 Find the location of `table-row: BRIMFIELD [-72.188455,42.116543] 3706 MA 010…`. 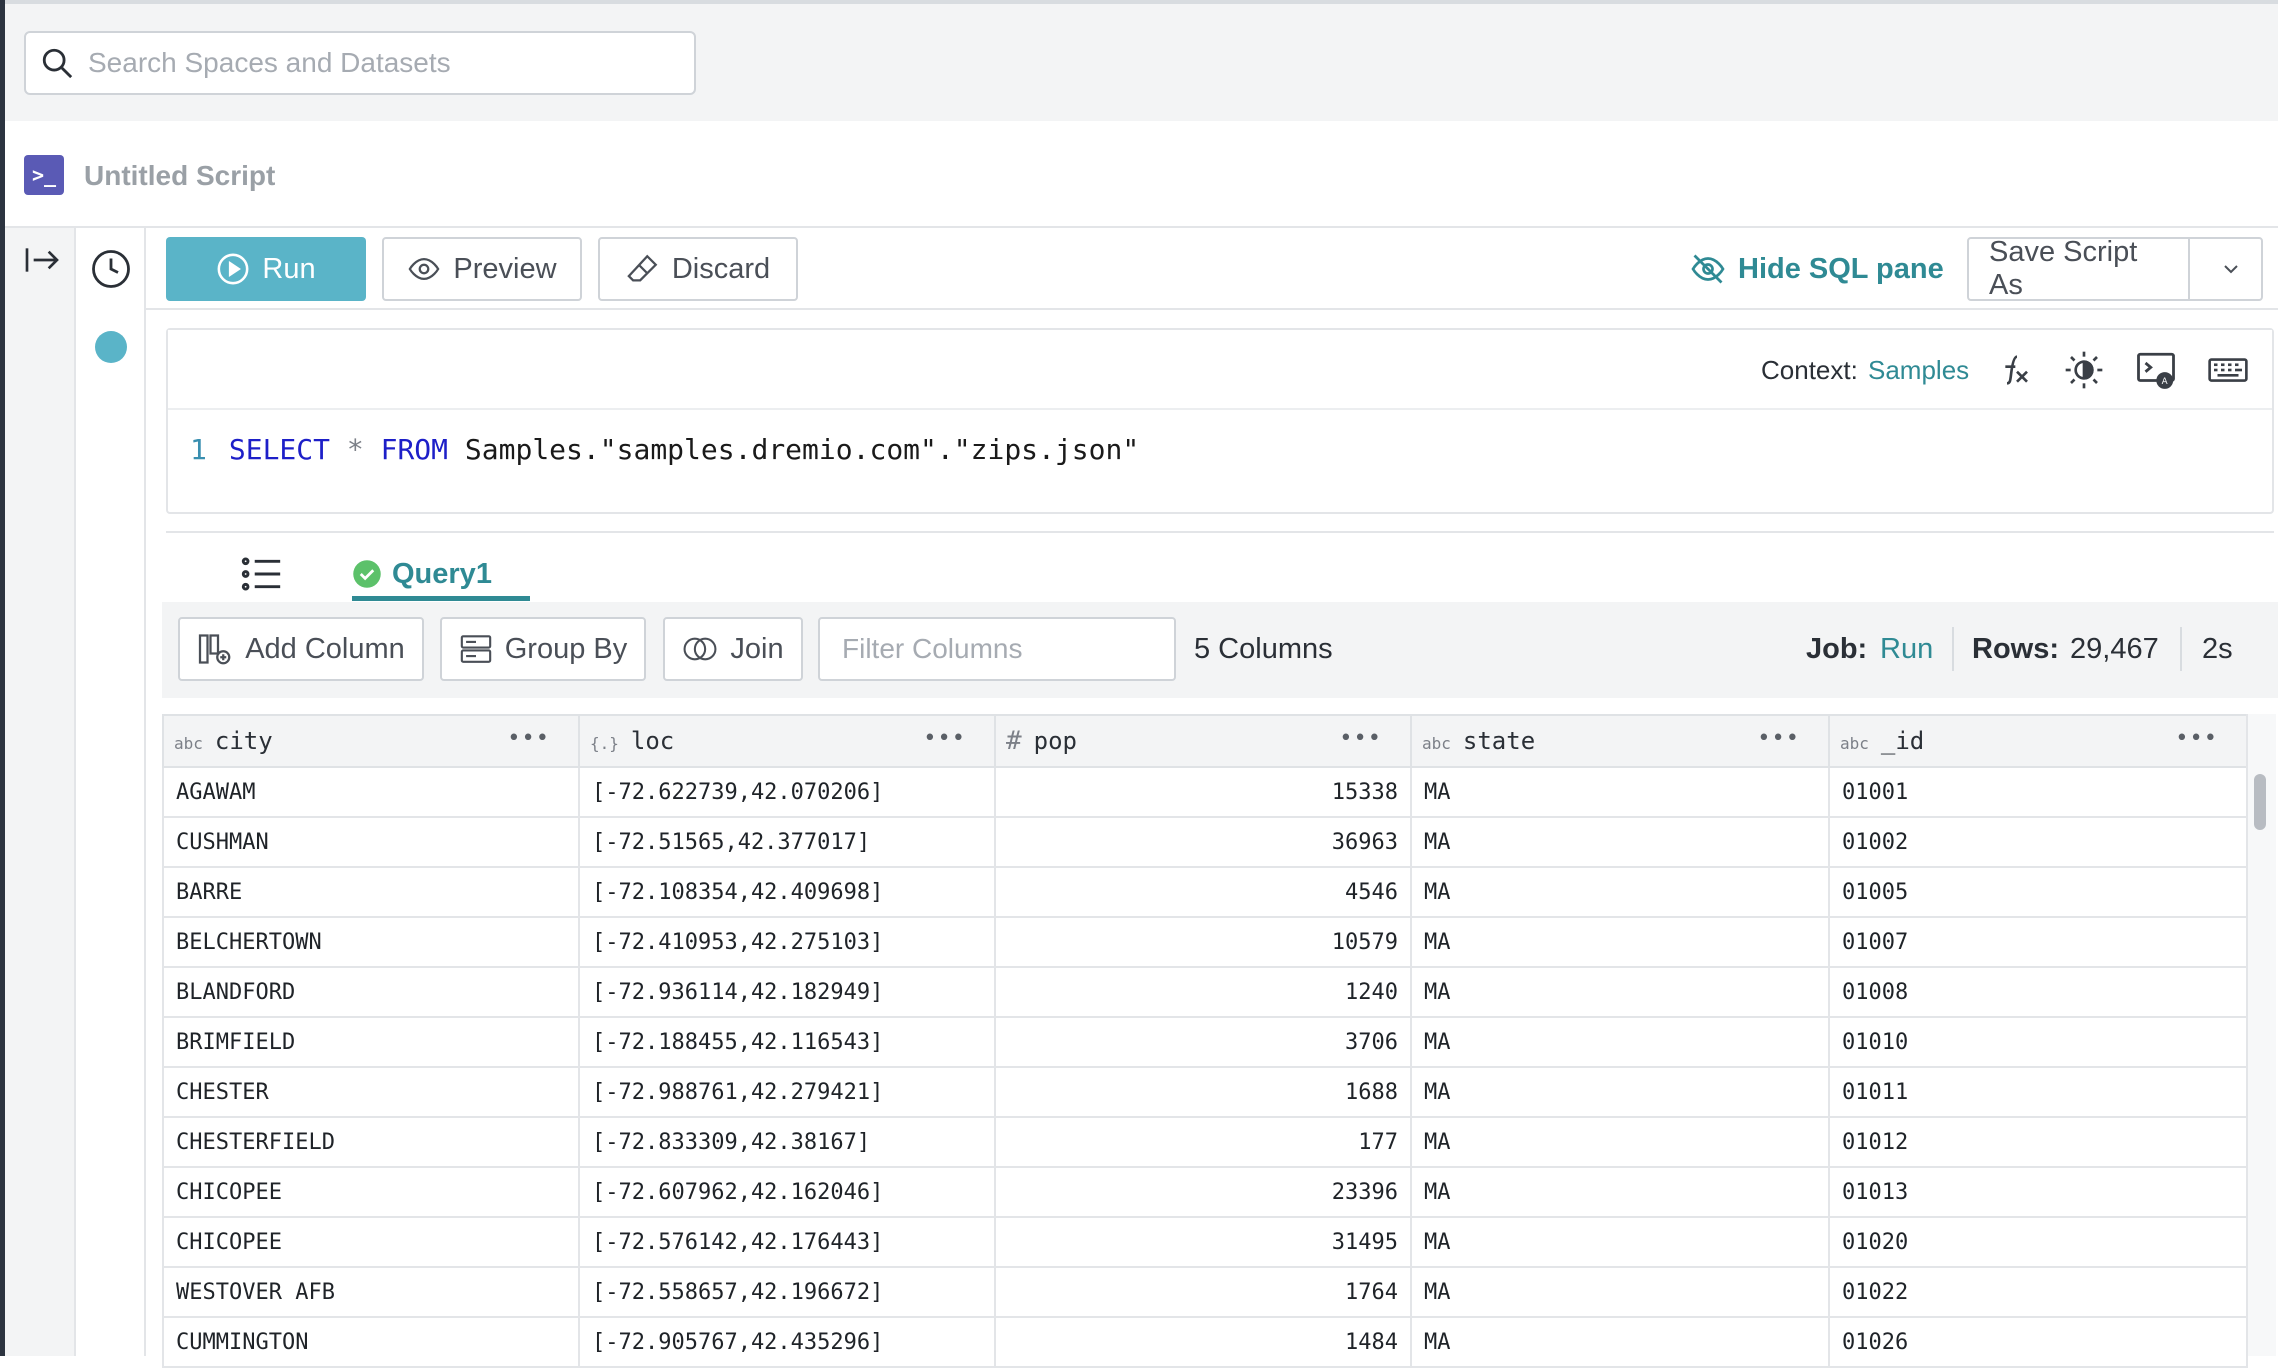

table-row: BRIMFIELD [-72.188455,42.116543] 3706 MA 010… is located at coordinates (1205, 1042).